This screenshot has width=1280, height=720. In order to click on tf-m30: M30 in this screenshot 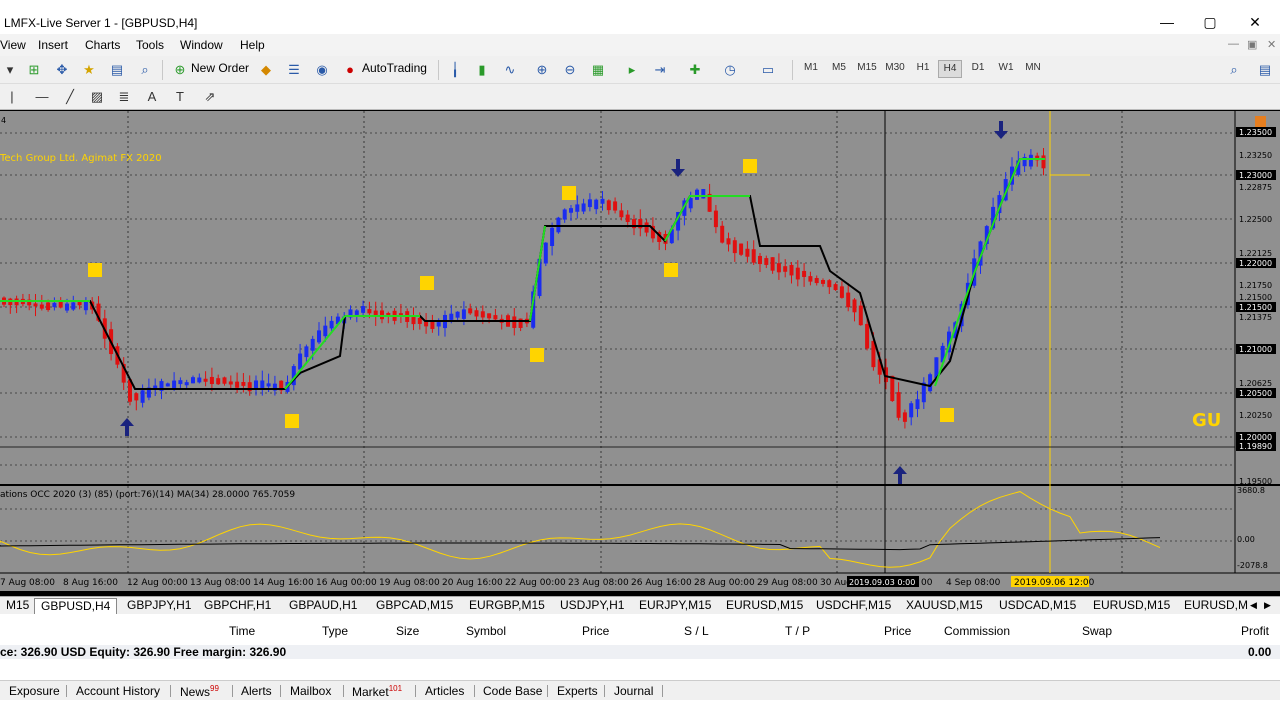, I will do `click(895, 67)`.